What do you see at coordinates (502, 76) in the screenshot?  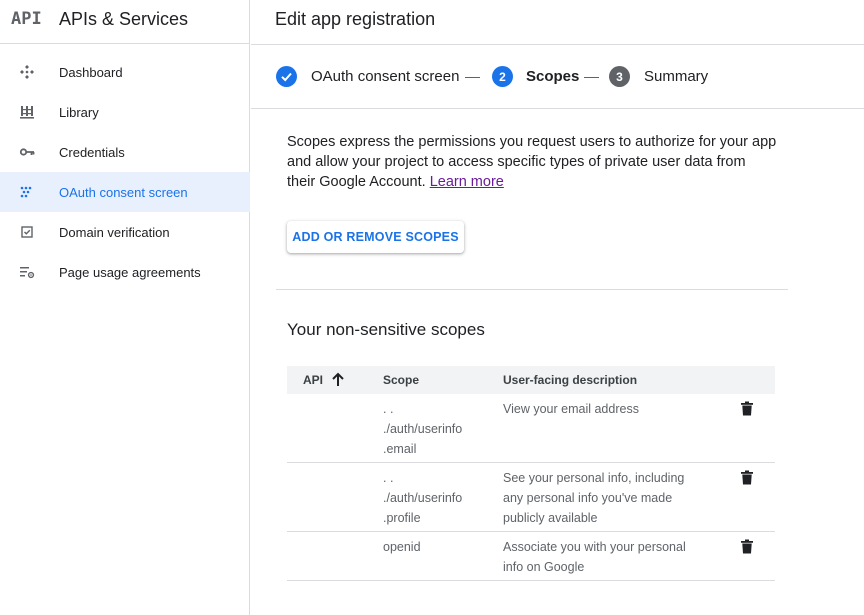 I see `step-number-badge: 2` at bounding box center [502, 76].